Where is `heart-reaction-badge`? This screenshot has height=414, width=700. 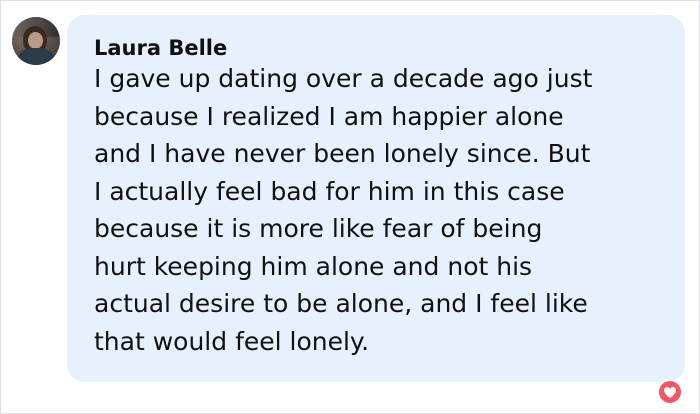
heart-reaction-badge is located at coordinates (670, 392).